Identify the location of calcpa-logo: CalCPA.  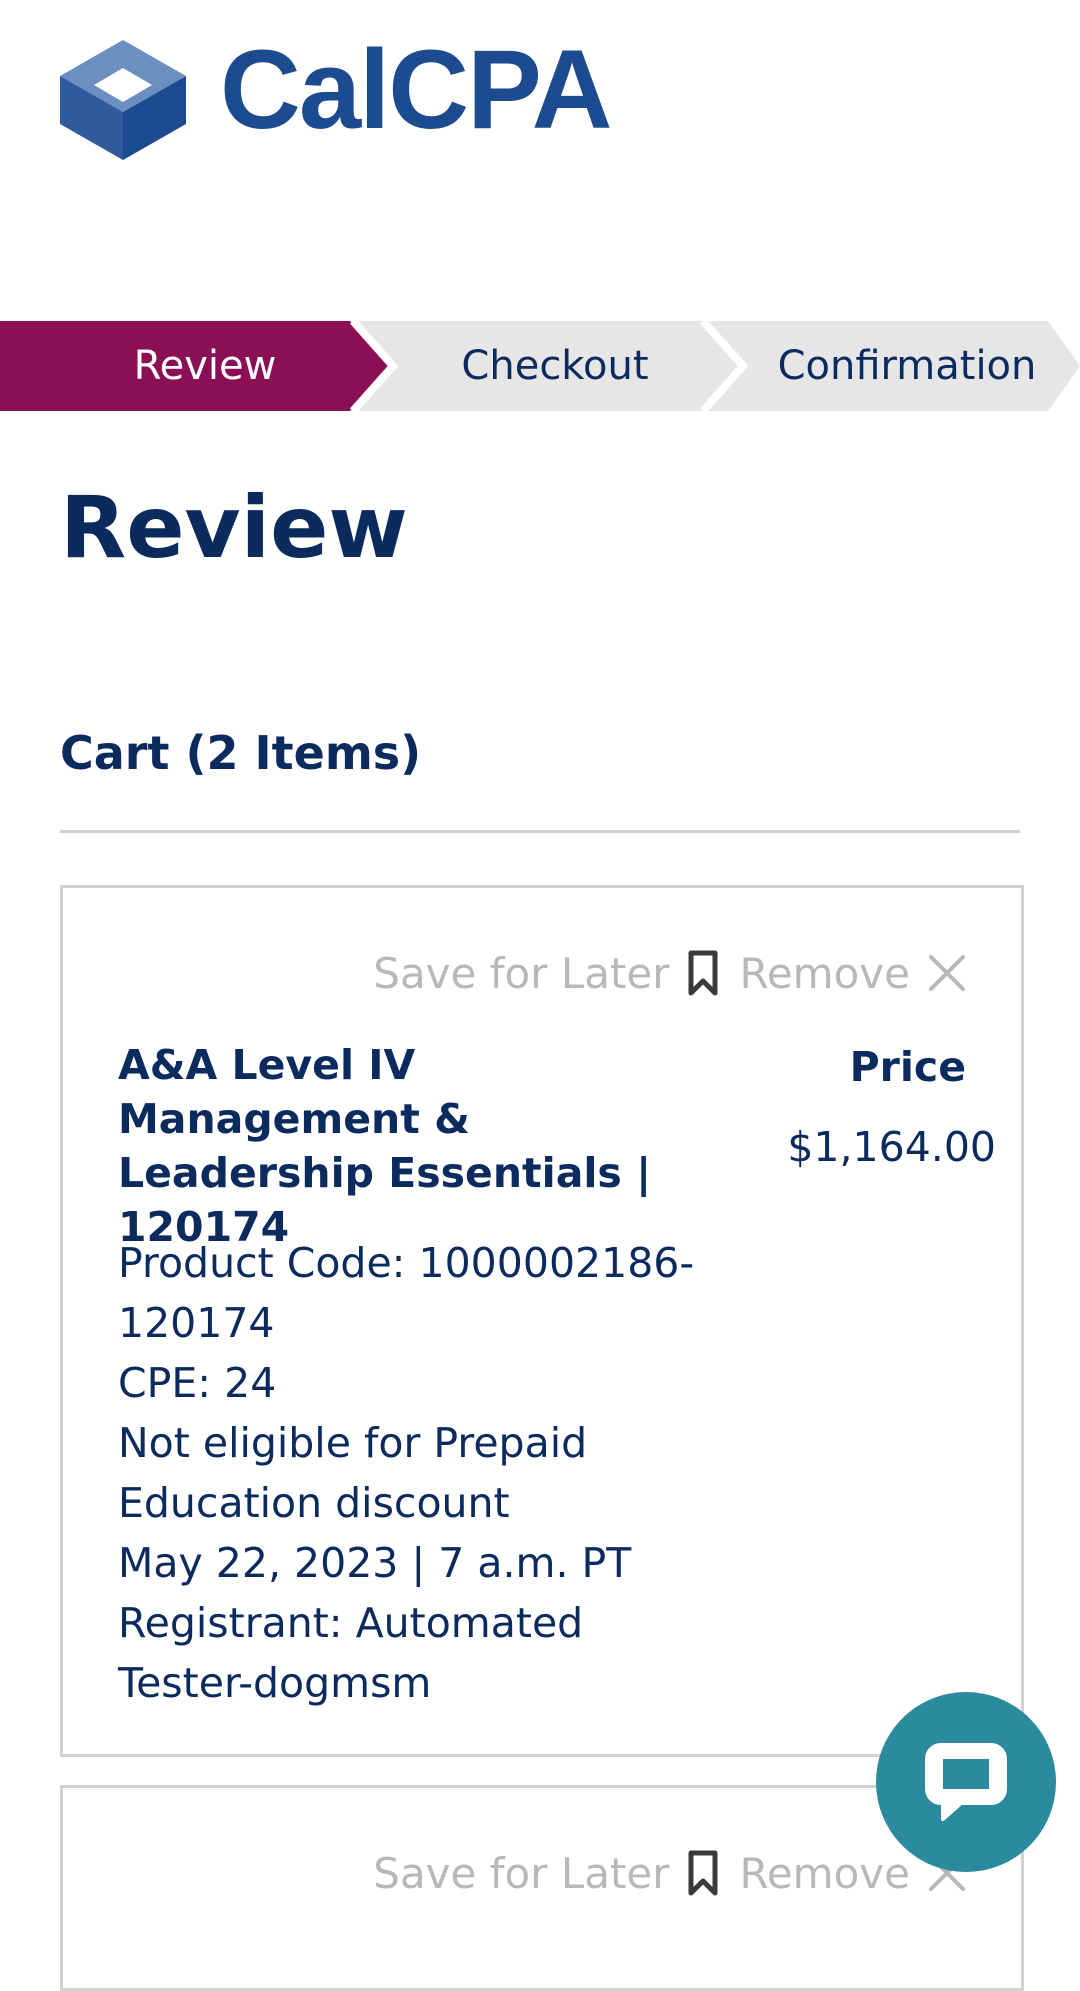
(336, 97).